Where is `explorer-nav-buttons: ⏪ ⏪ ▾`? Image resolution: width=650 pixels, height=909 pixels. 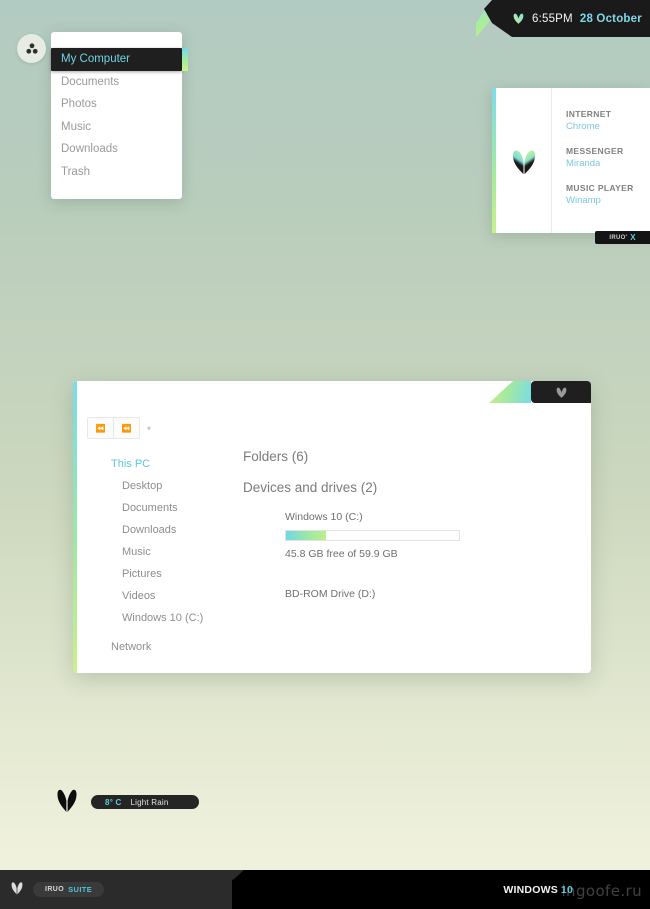 explorer-nav-buttons: ⏪ ⏪ ▾ is located at coordinates (119, 428).